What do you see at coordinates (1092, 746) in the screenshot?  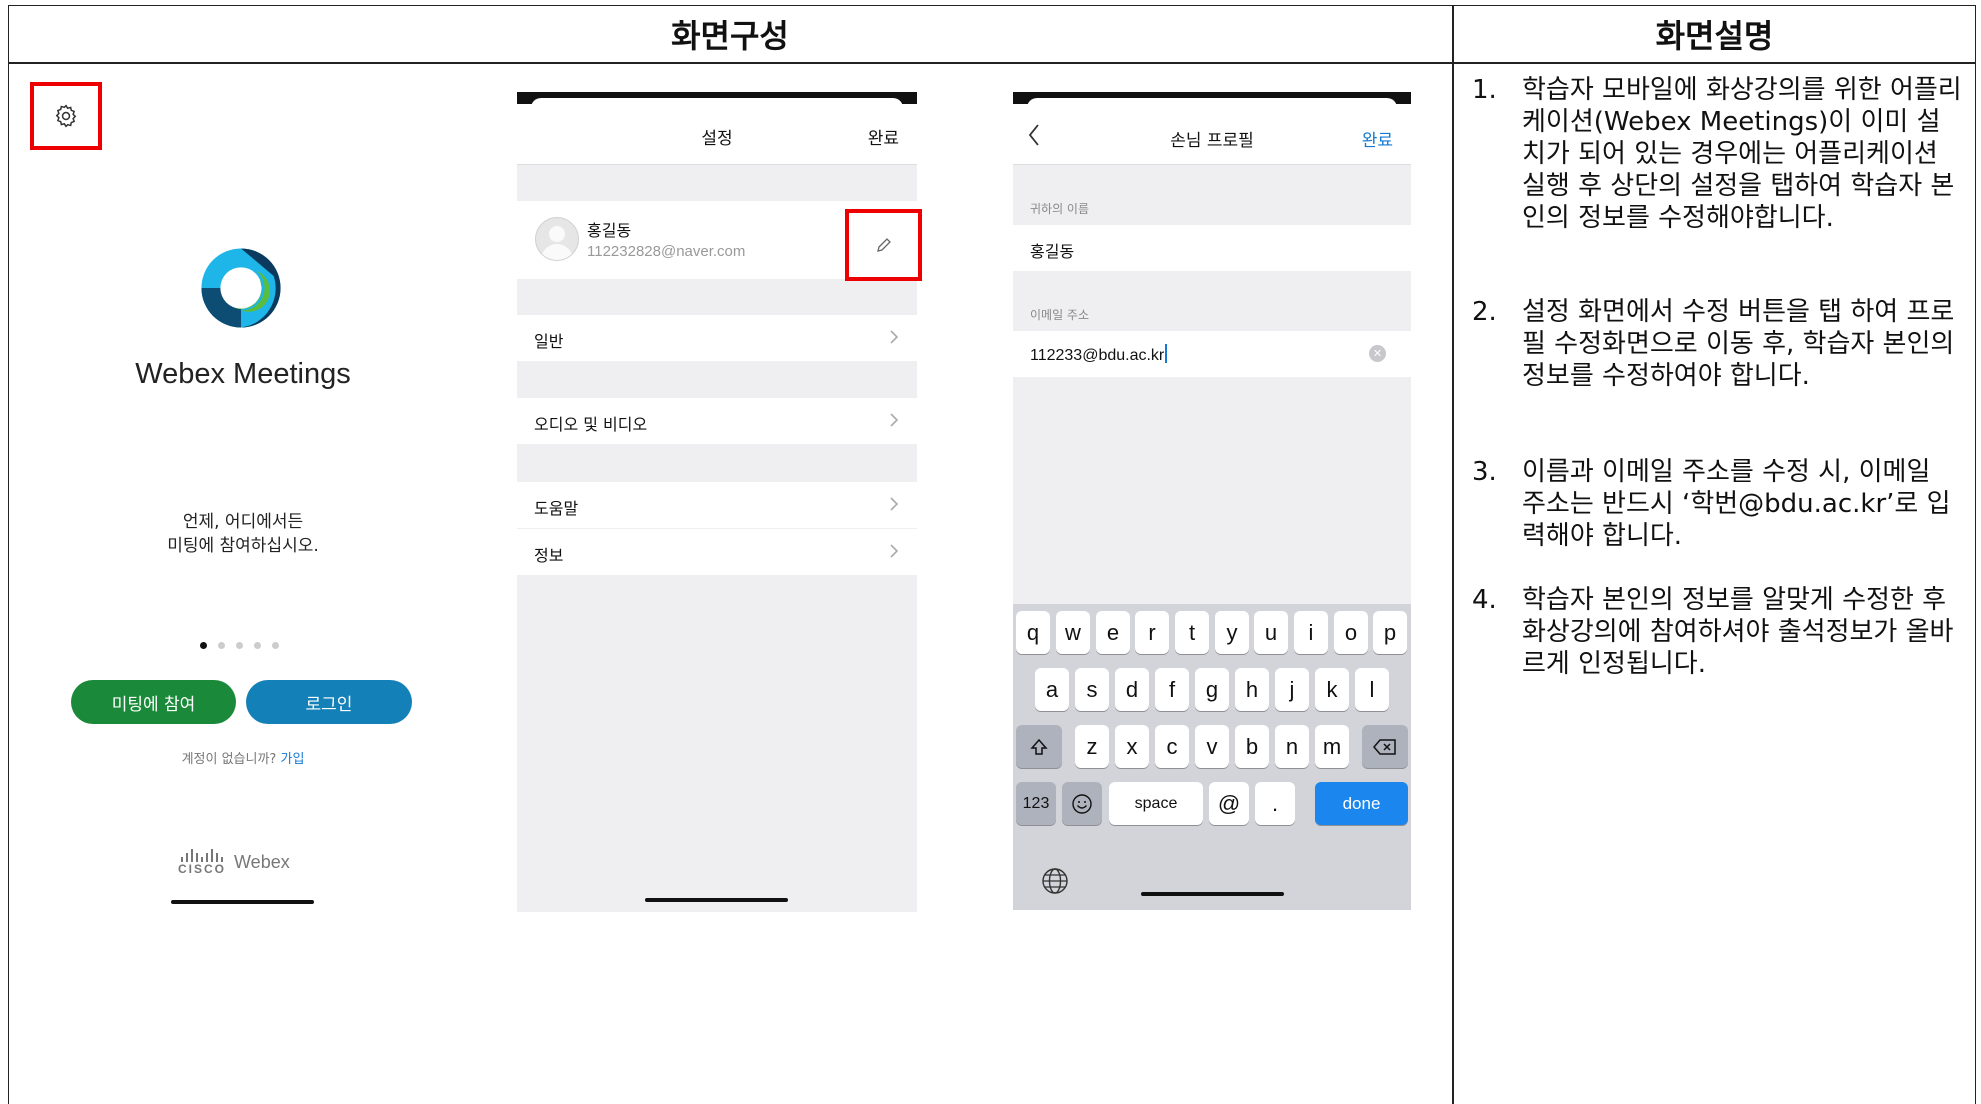 I see `key-z: z` at bounding box center [1092, 746].